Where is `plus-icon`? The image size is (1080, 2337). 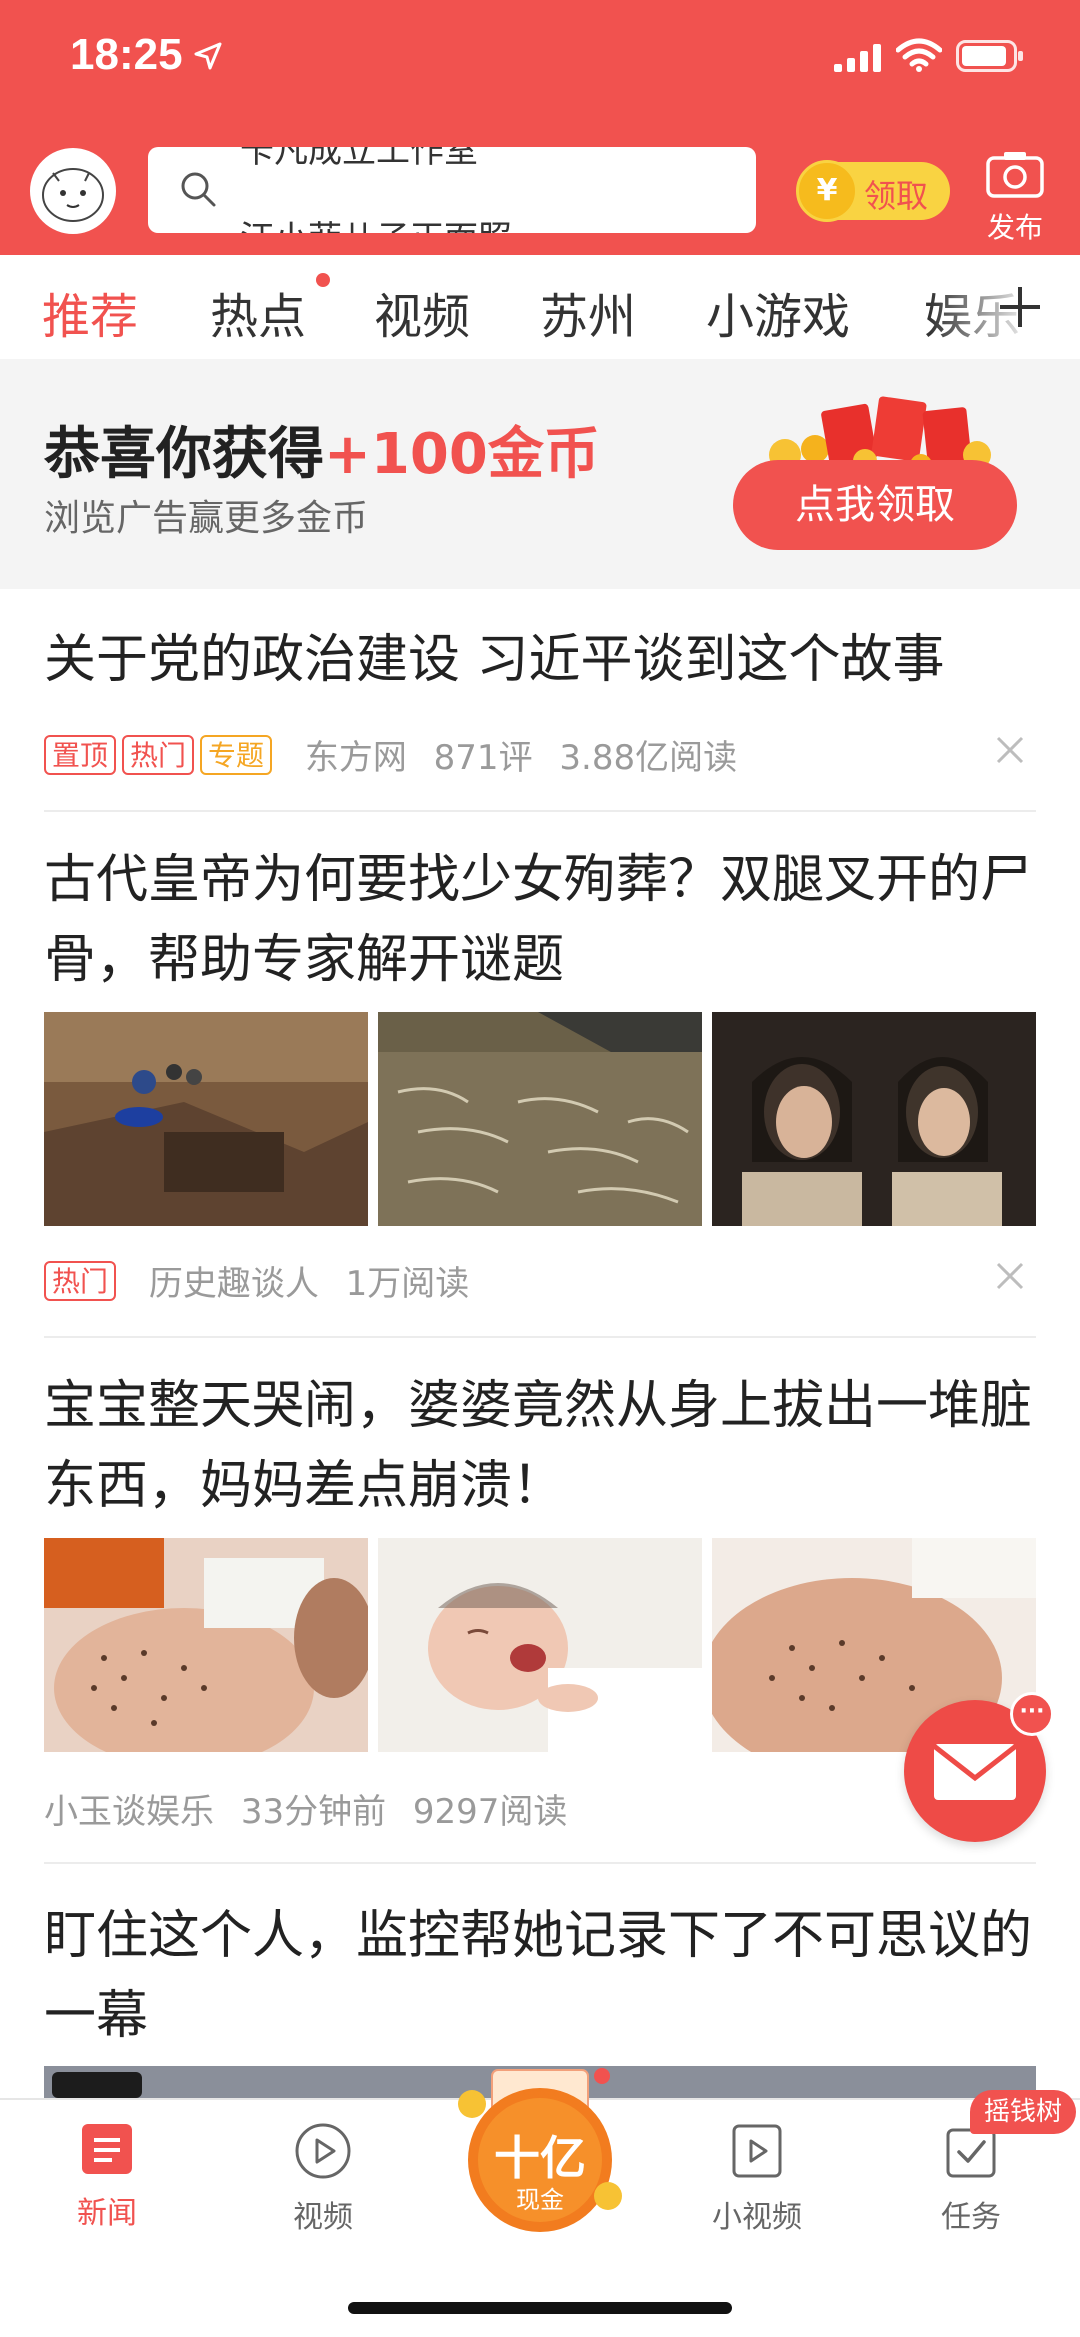 plus-icon is located at coordinates (1020, 307).